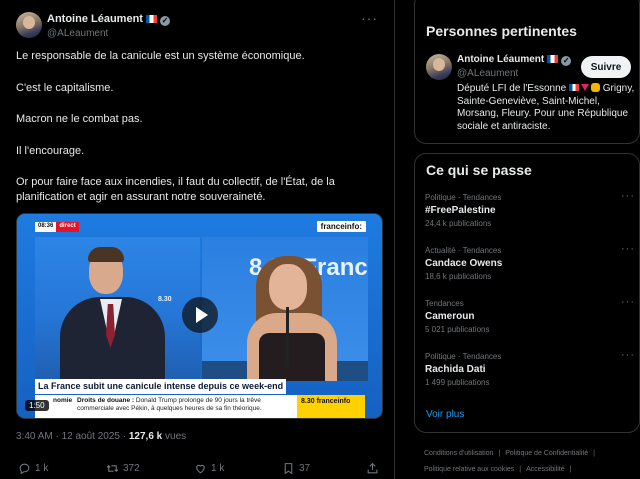 Image resolution: width=640 pixels, height=479 pixels. What do you see at coordinates (33, 468) in the screenshot?
I see `reply-button: 1 k` at bounding box center [33, 468].